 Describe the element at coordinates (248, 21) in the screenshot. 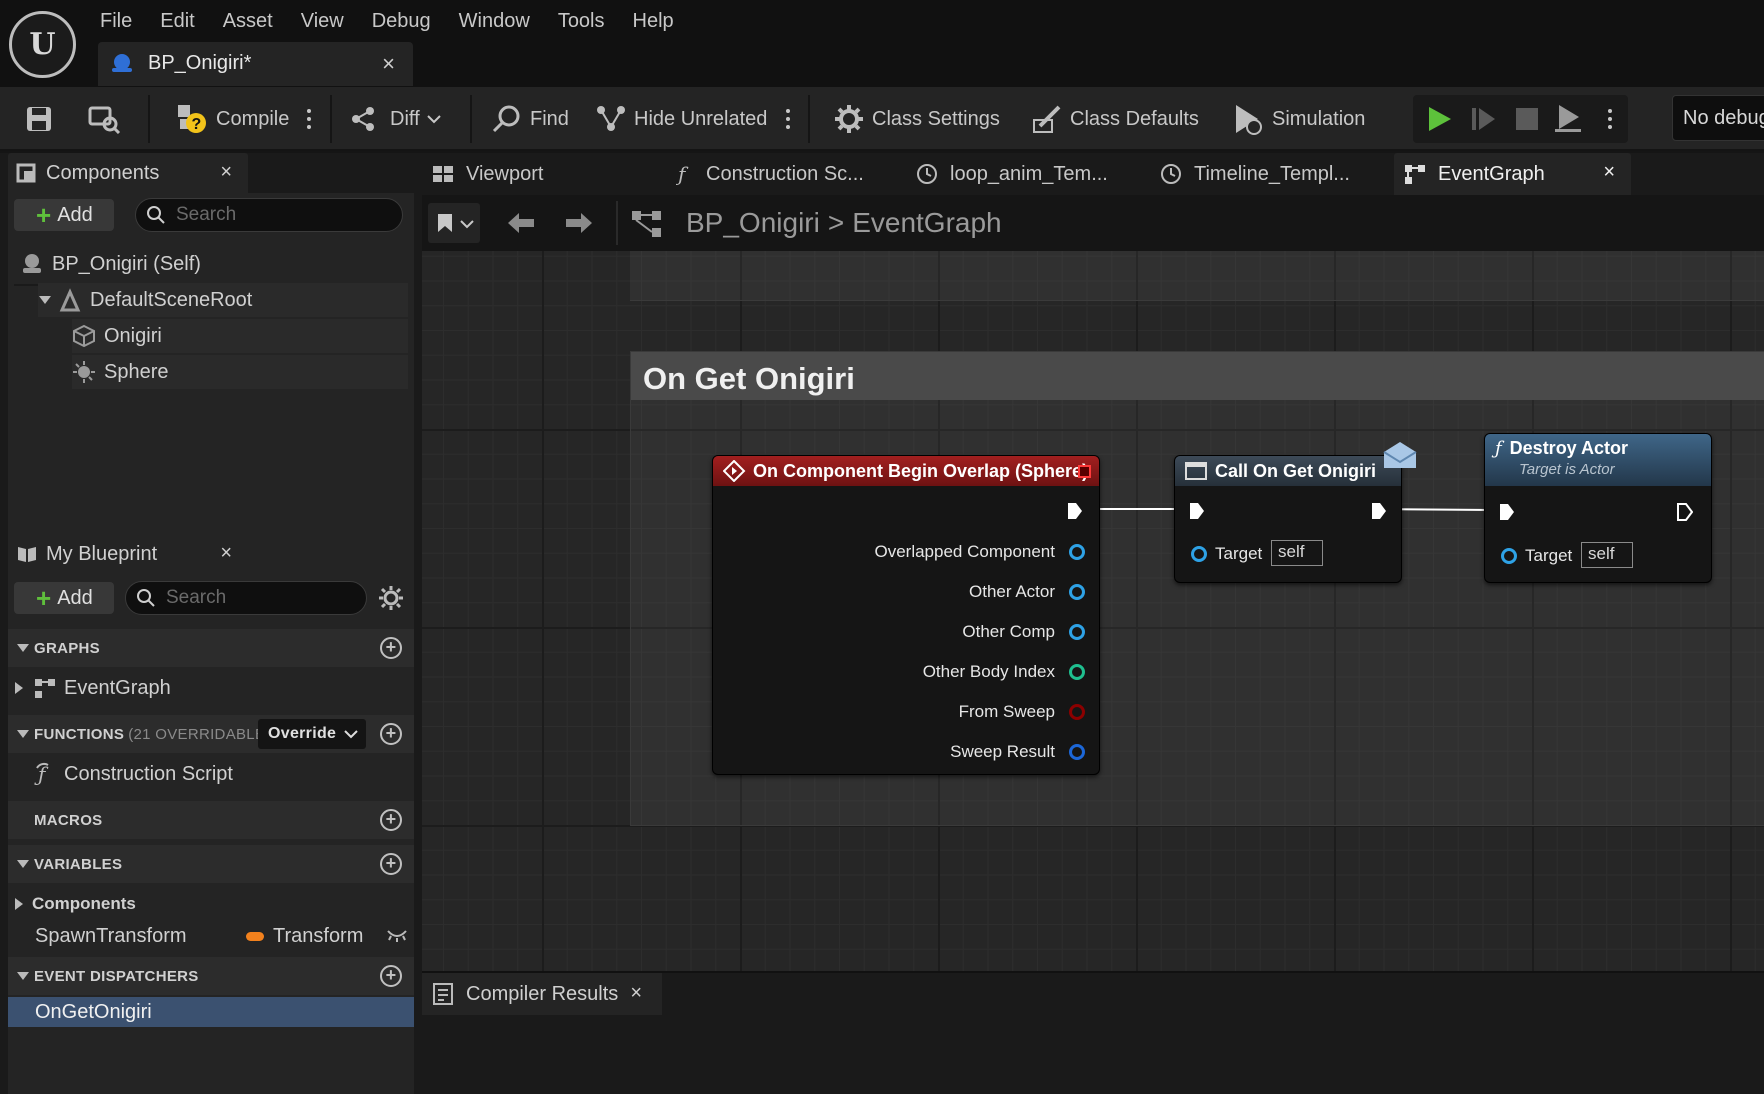

I see `menu-asset: Asset` at that location.